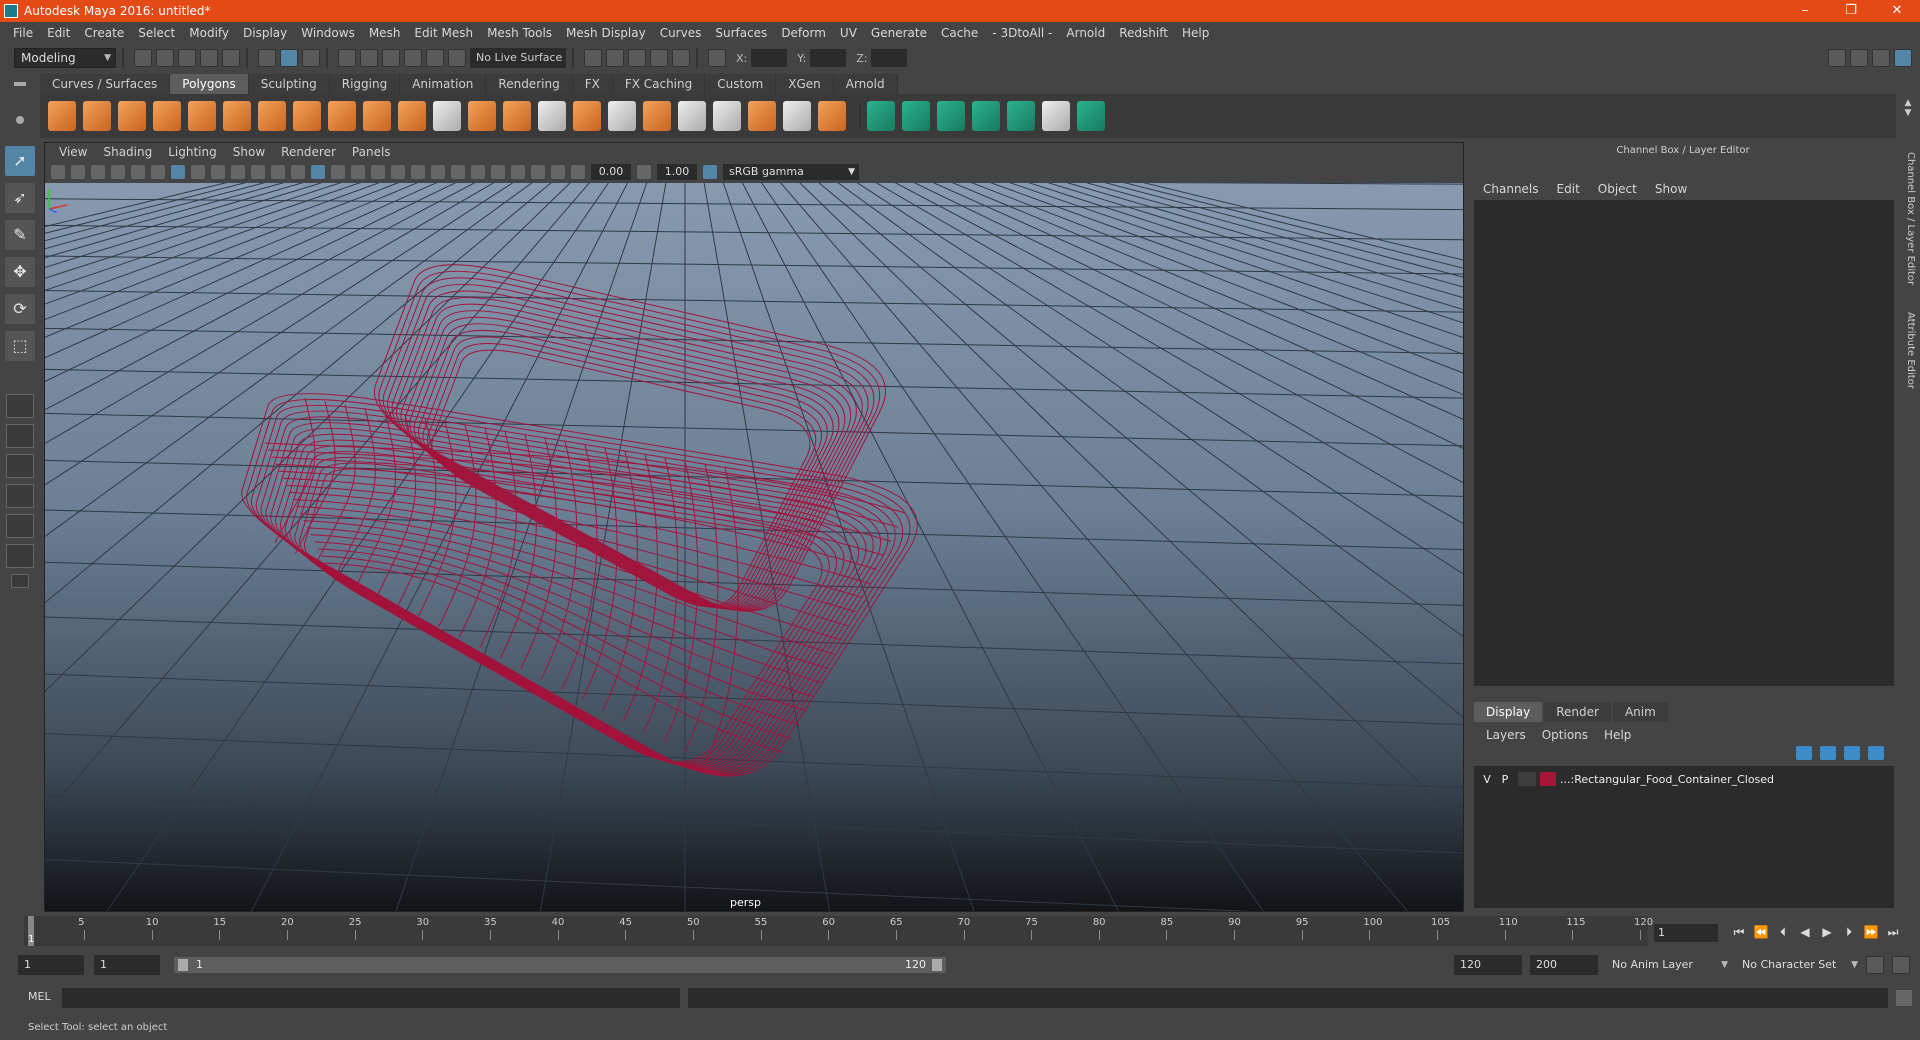 This screenshot has width=1920, height=1040. Describe the element at coordinates (104, 33) in the screenshot. I see `menu-create: Create` at that location.